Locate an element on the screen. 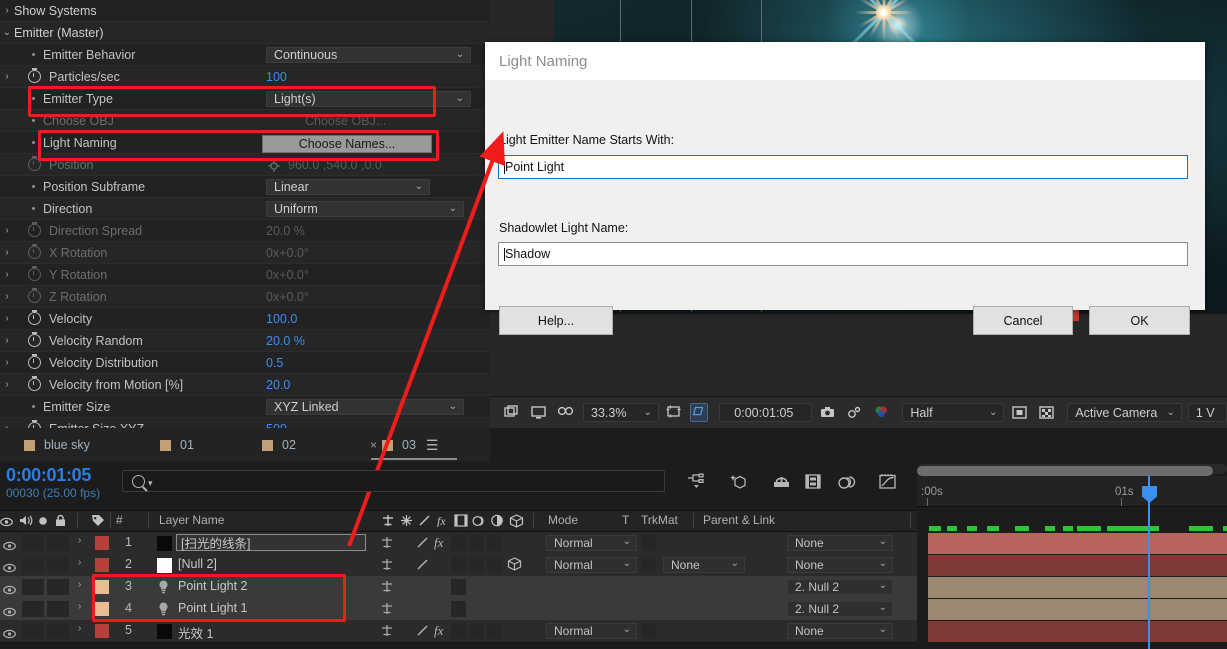 This screenshot has height=649, width=1227. effect-property-row: › Y Rotation 0x+0.0° is located at coordinates (245, 275).